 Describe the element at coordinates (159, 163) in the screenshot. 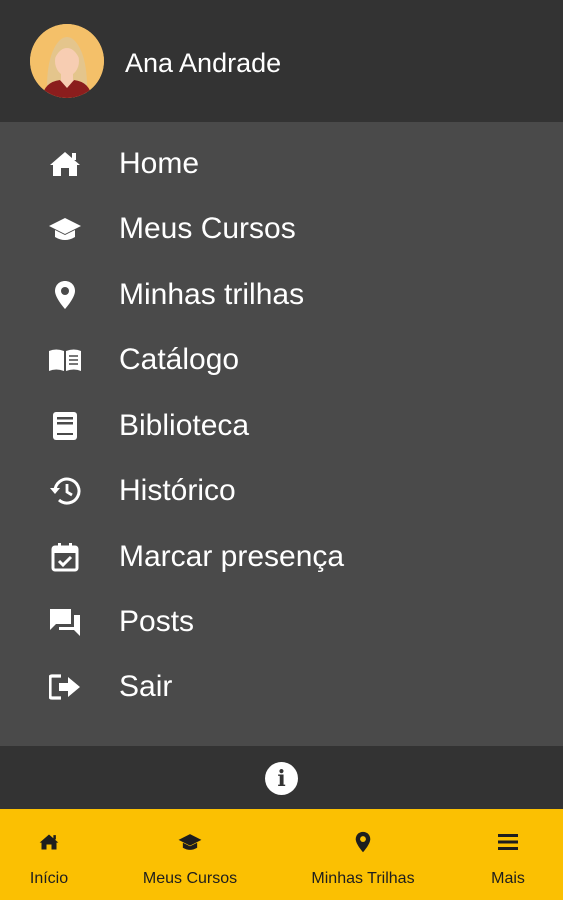

I see `menu-item-label: Home` at that location.